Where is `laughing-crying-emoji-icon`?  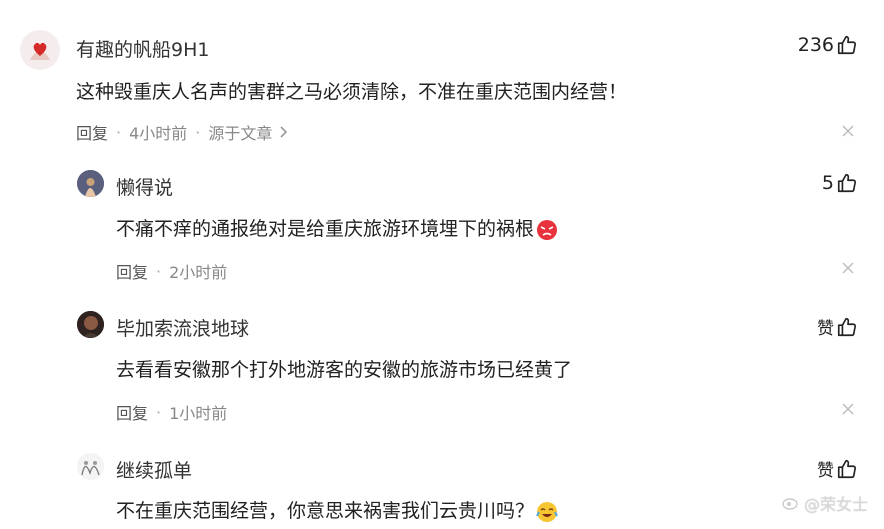 laughing-crying-emoji-icon is located at coordinates (547, 511).